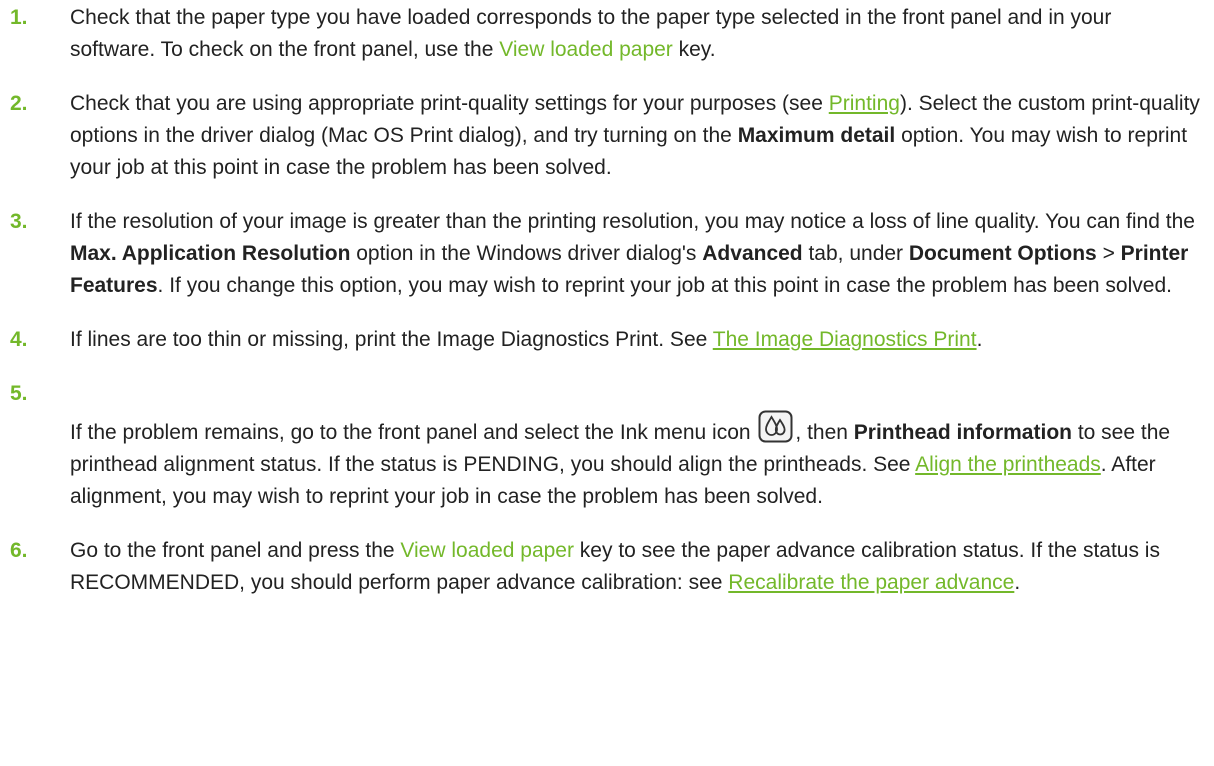 The width and height of the screenshot is (1214, 766). Describe the element at coordinates (752, 253) in the screenshot. I see `bold-term: Advanced` at that location.